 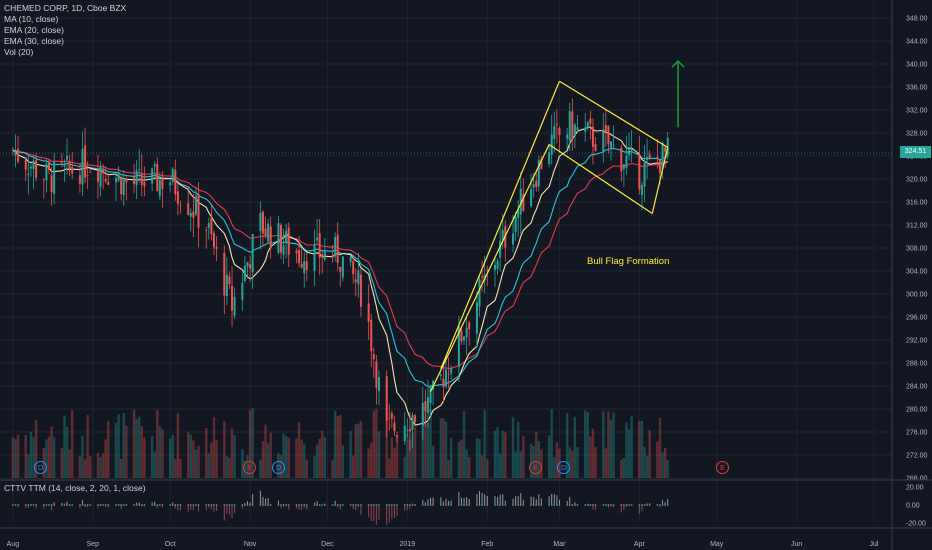 I want to click on legend-ma10: MA (10, close), so click(x=65, y=19).